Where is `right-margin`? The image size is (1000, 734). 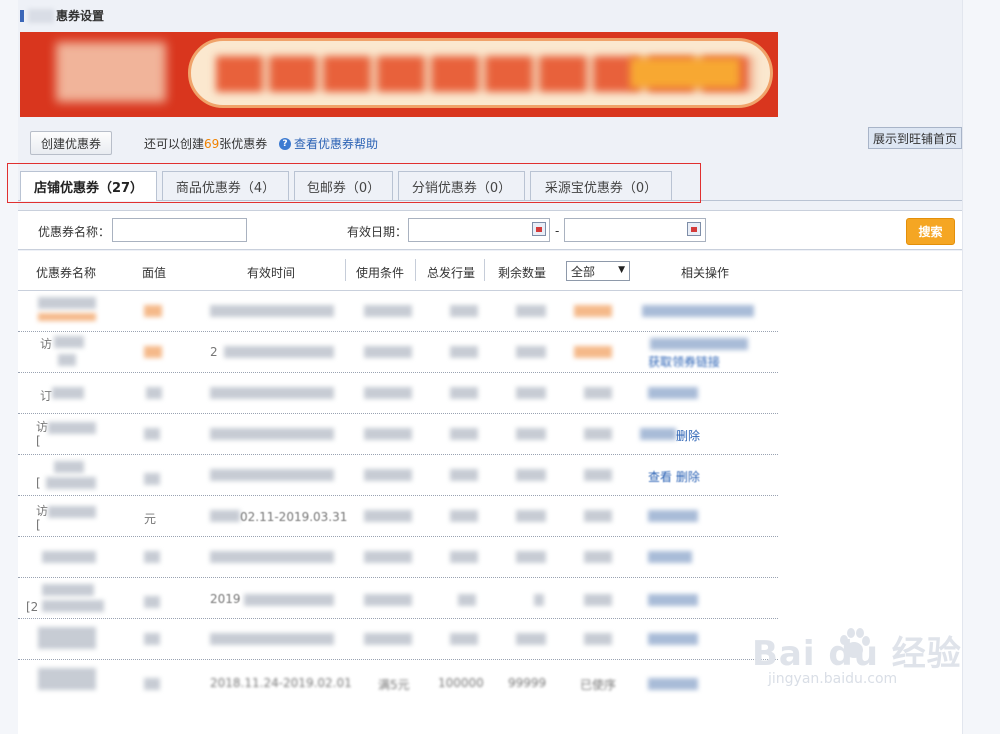
right-margin is located at coordinates (981, 367).